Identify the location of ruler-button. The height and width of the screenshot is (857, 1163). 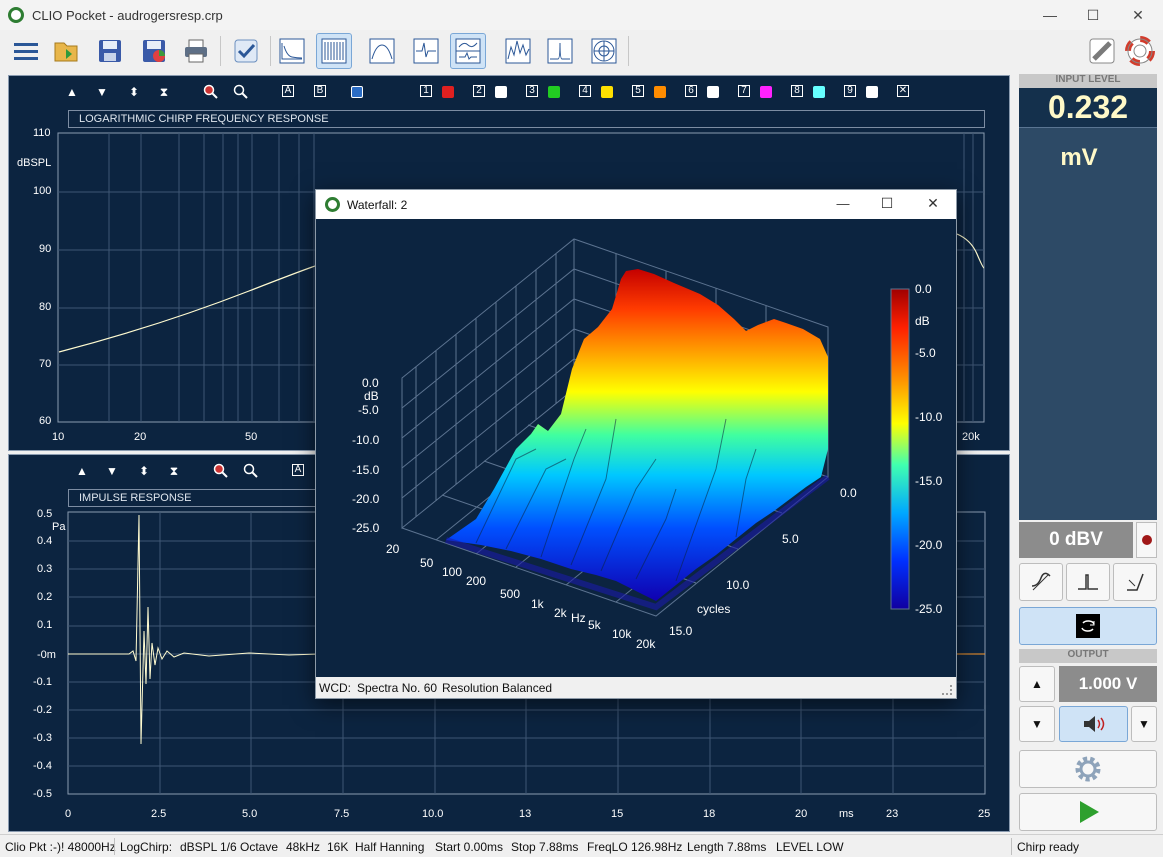
(1102, 51).